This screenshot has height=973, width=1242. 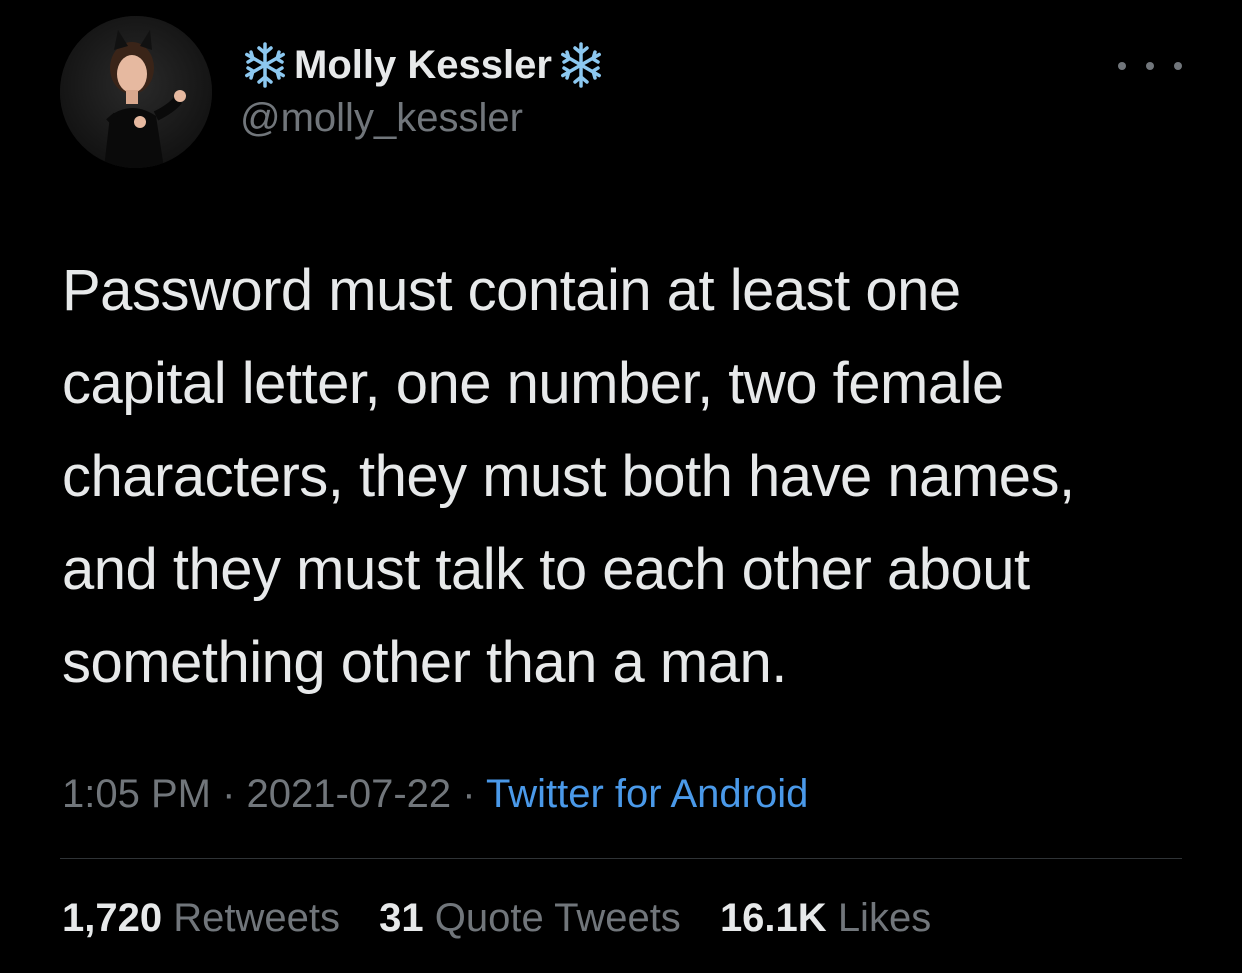 I want to click on tweet-text-line: Password must contain at least one, so click(x=511, y=290).